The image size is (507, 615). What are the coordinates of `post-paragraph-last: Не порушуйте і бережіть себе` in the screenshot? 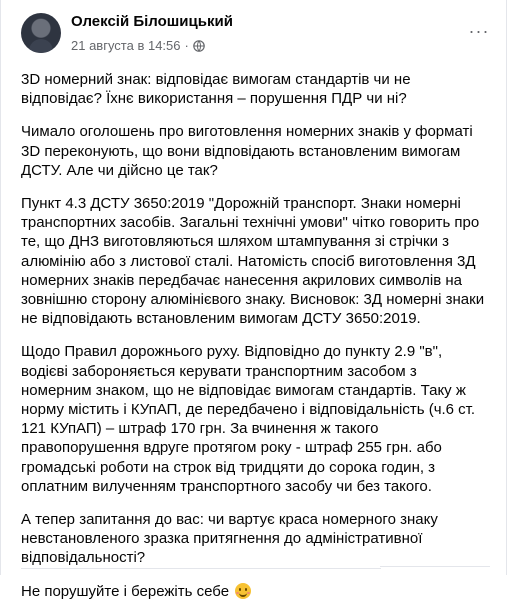 It's located at (256, 591).